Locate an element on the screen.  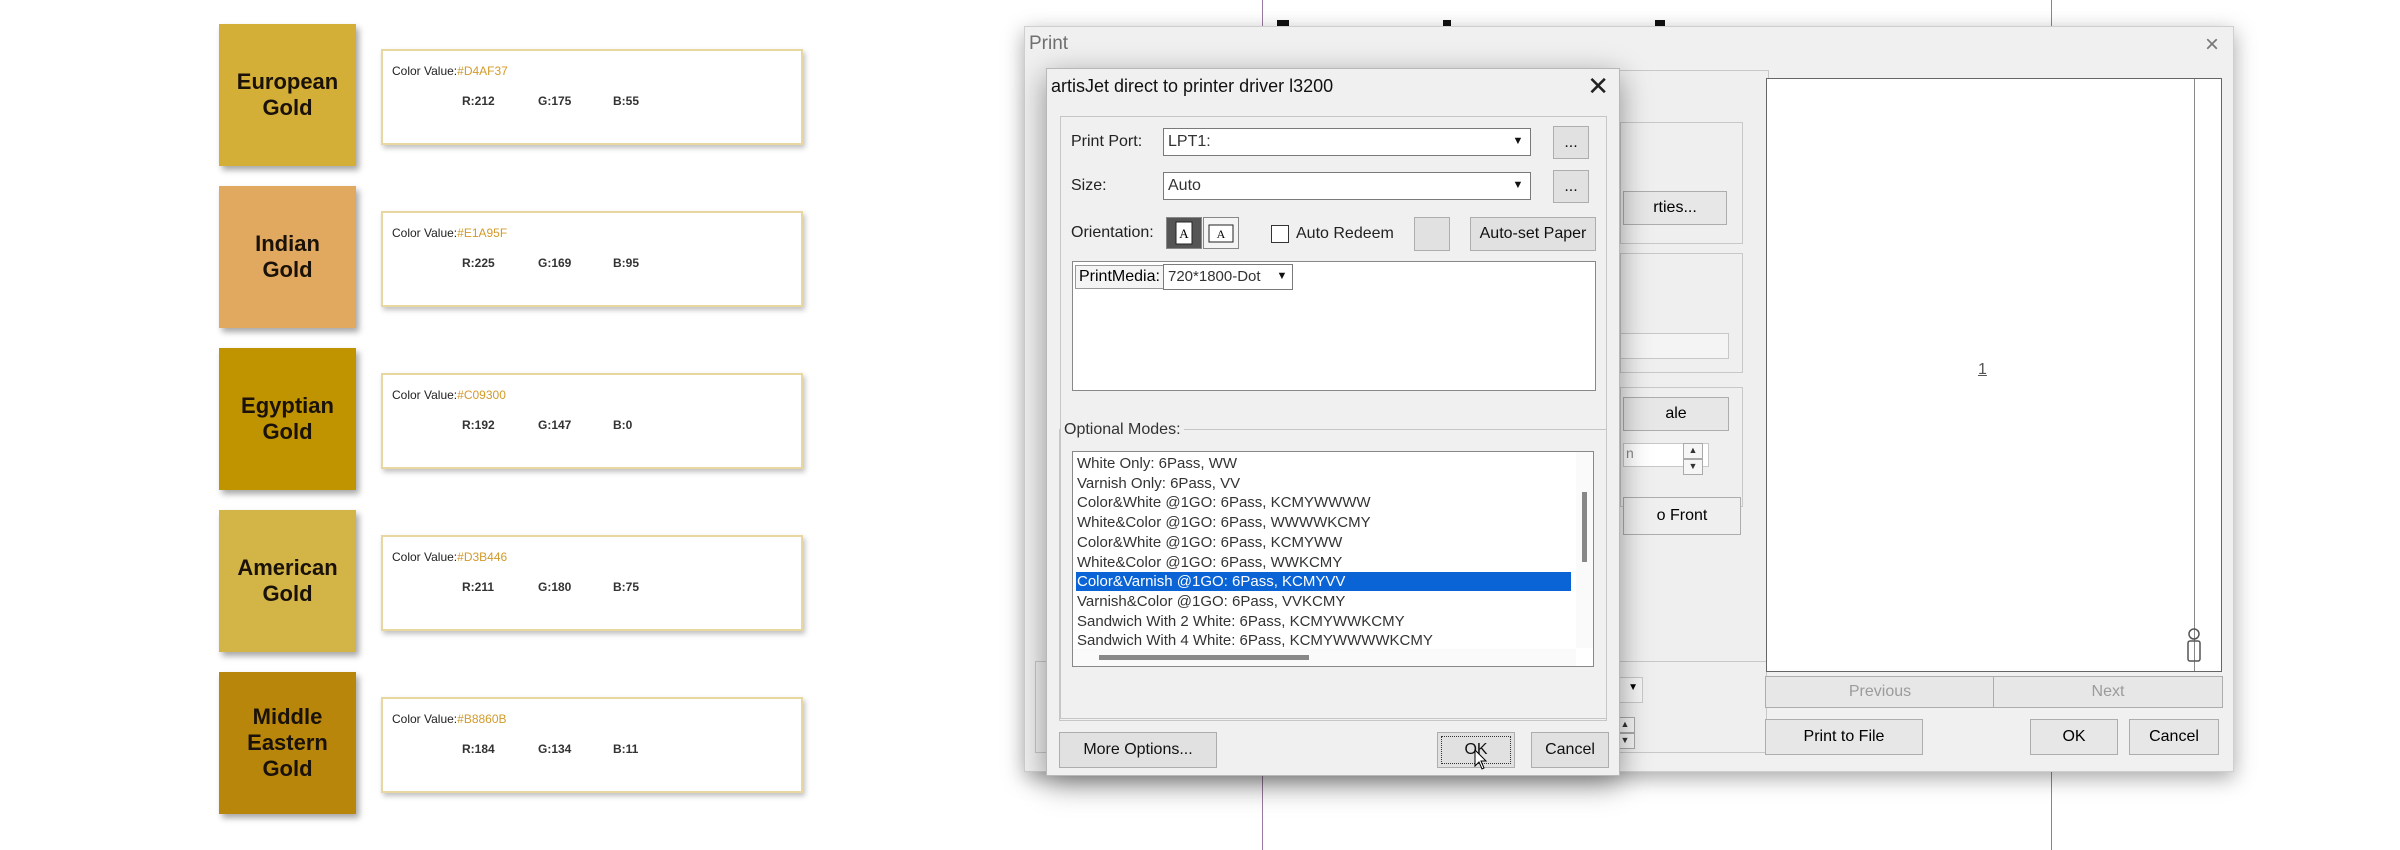
print-window-title: Print is located at coordinates (1049, 43).